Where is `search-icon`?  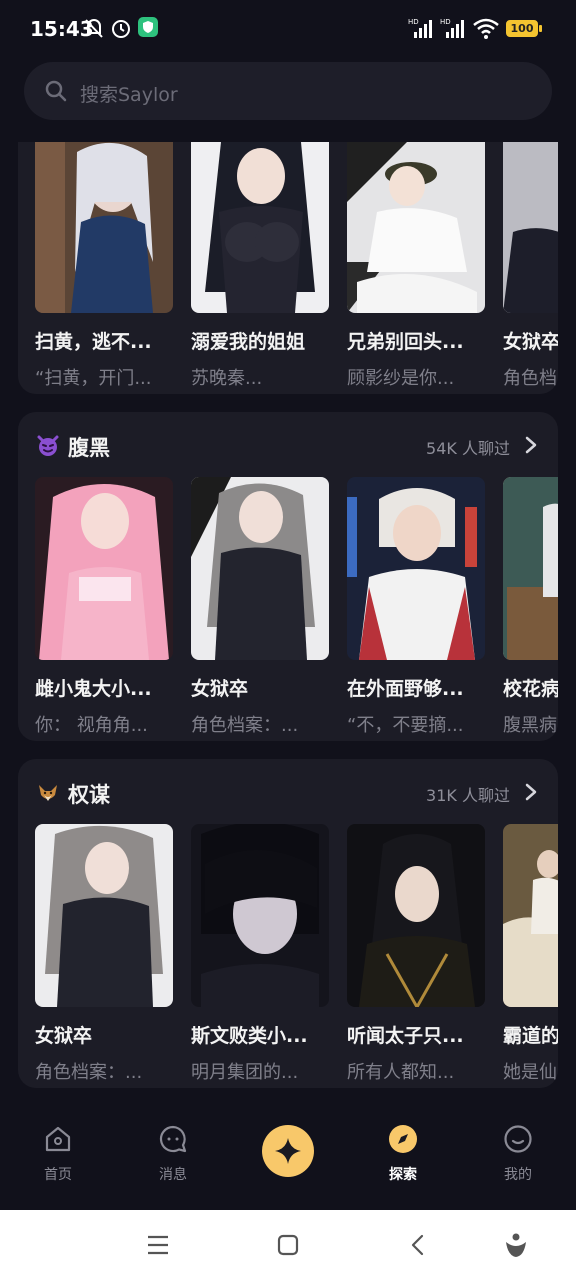
search-icon is located at coordinates (56, 91).